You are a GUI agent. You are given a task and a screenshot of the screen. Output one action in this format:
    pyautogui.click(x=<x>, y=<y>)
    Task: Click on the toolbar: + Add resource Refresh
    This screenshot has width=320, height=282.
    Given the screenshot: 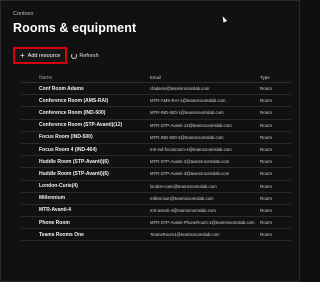 What is the action you would take?
    pyautogui.click(x=56, y=55)
    